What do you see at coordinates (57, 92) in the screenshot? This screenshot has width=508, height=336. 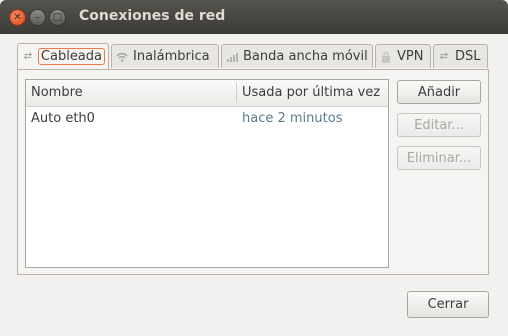 I see `column-header-name: Nombre` at bounding box center [57, 92].